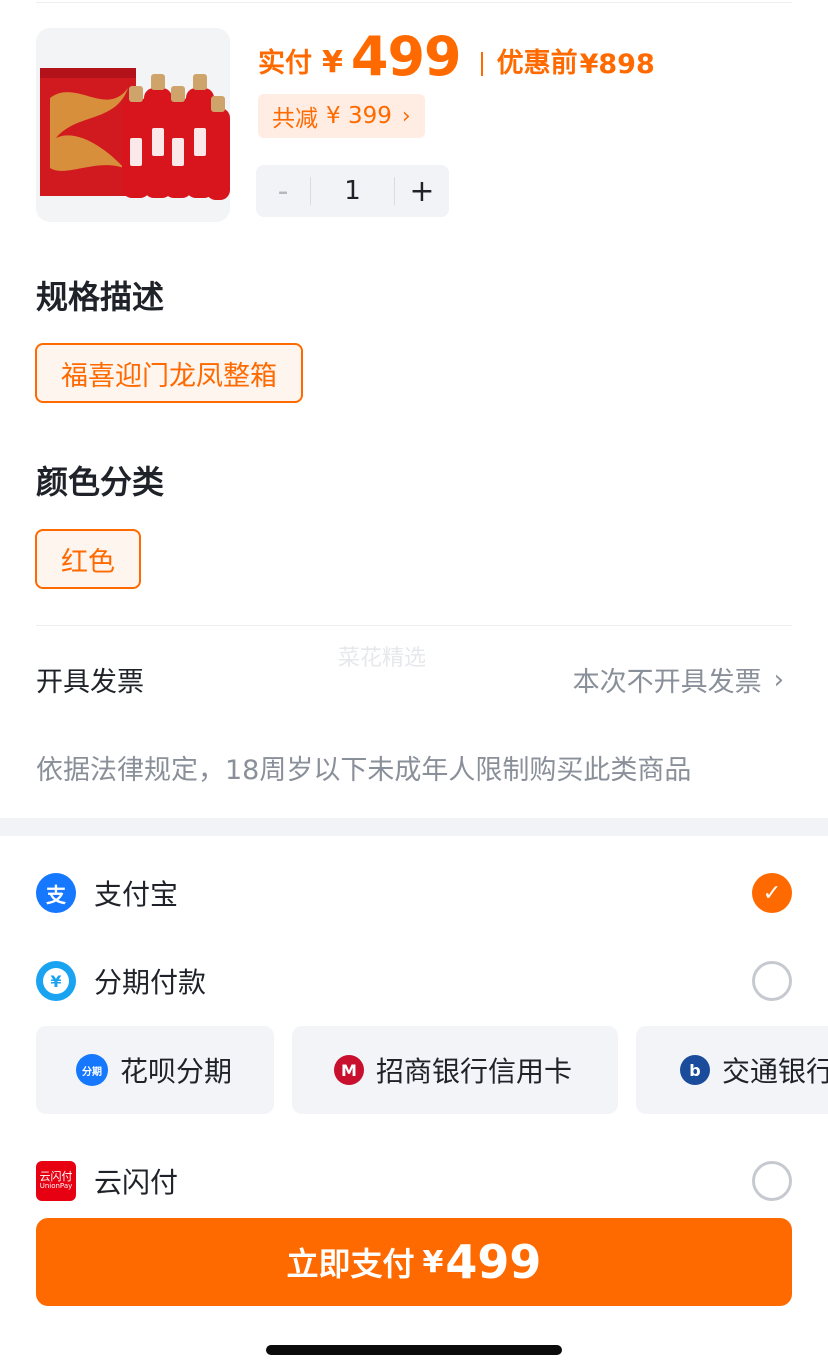  What do you see at coordinates (422, 191) in the screenshot?
I see `increase-button: +` at bounding box center [422, 191].